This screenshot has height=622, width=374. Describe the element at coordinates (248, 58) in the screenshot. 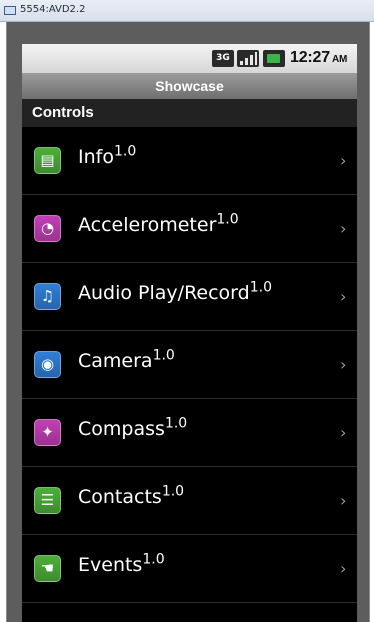

I see `signal-strength-icon` at that location.